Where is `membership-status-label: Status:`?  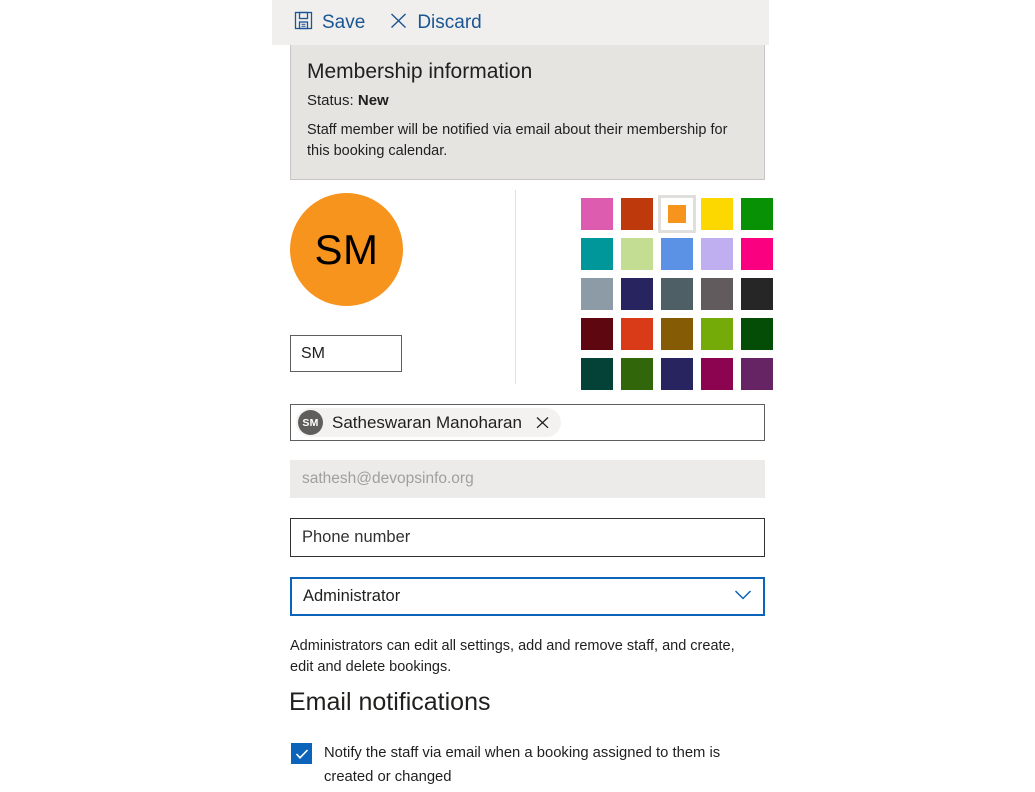
membership-status-label: Status: is located at coordinates (330, 101).